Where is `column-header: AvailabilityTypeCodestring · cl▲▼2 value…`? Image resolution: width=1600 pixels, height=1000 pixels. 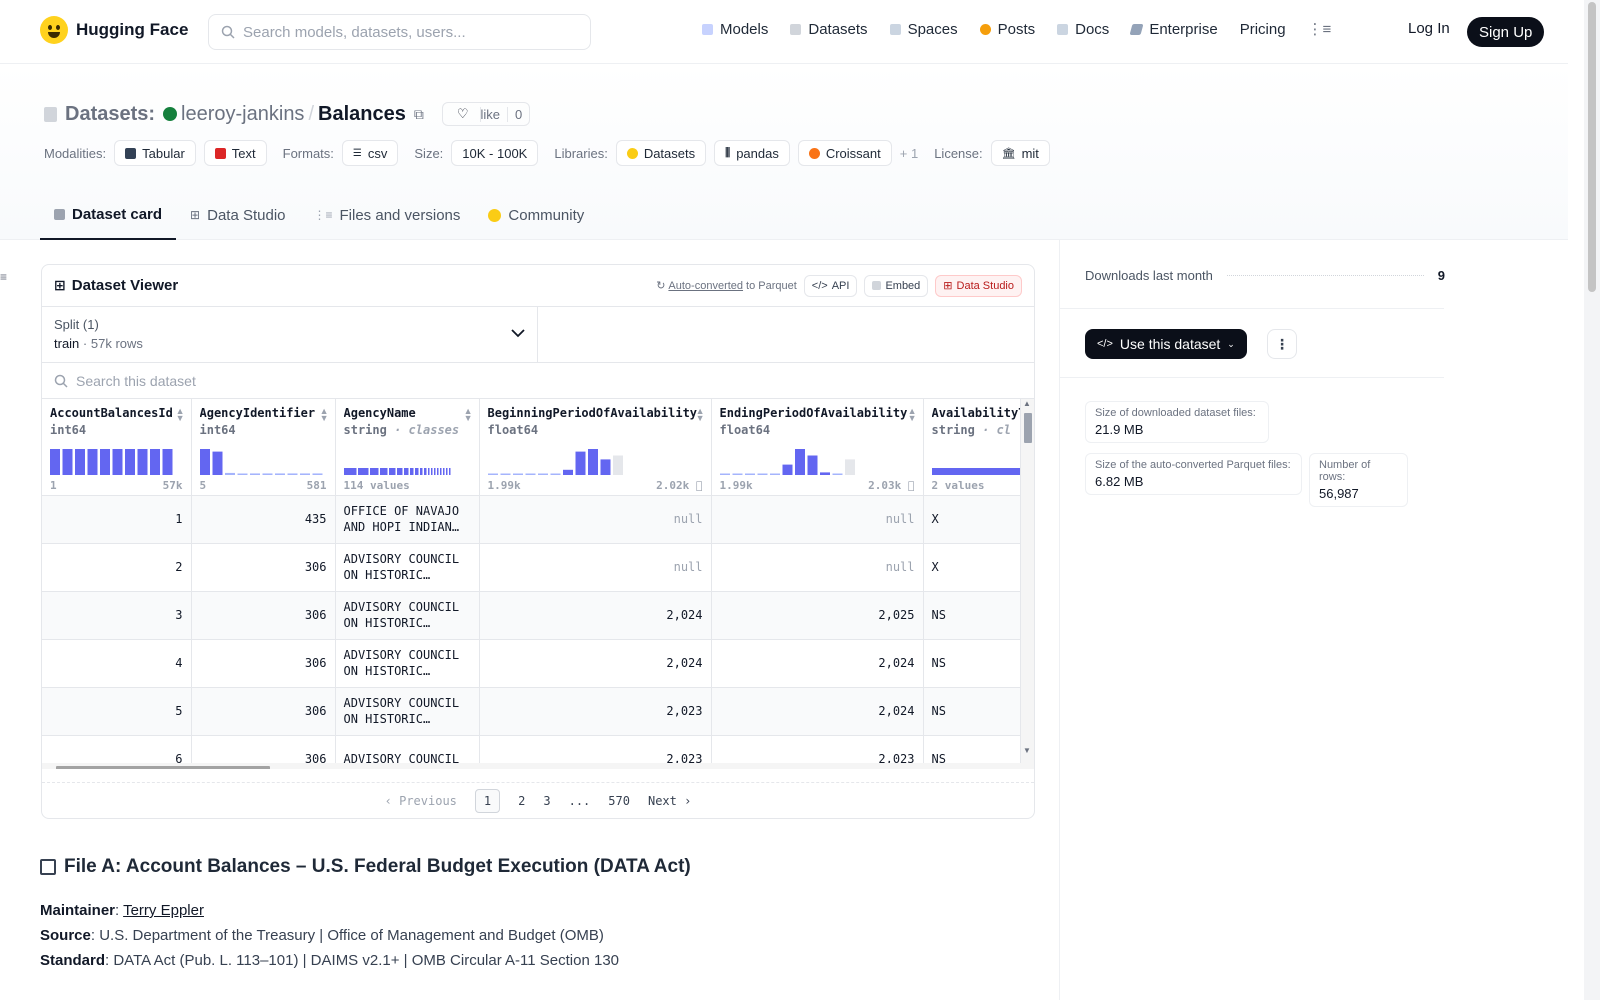
column-header: AvailabilityTypeCodestring · cl▲▼2 value… is located at coordinates (978, 447).